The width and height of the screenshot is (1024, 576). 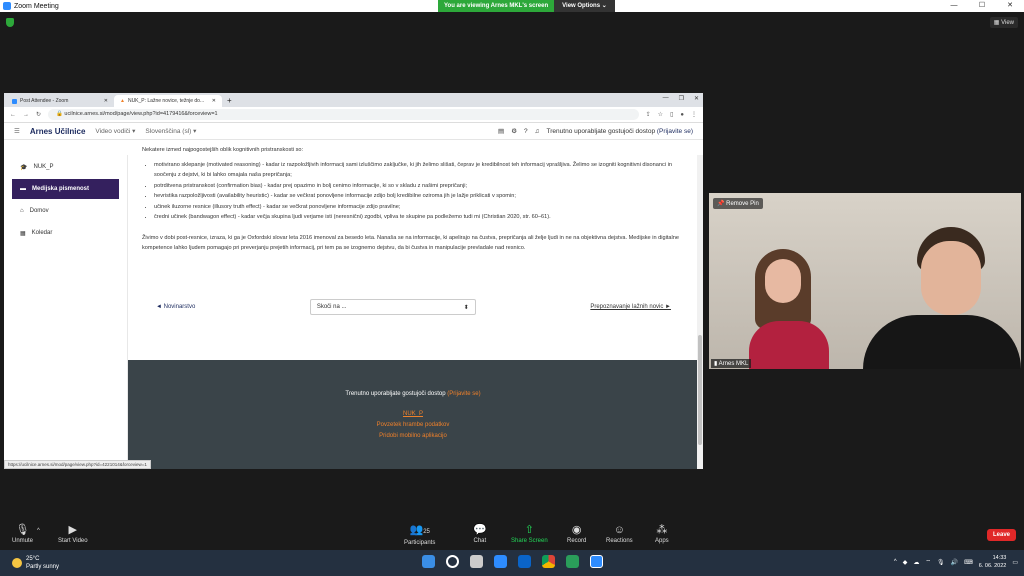 What do you see at coordinates (38, 531) in the screenshot?
I see `audio-options-caret: ^` at bounding box center [38, 531].